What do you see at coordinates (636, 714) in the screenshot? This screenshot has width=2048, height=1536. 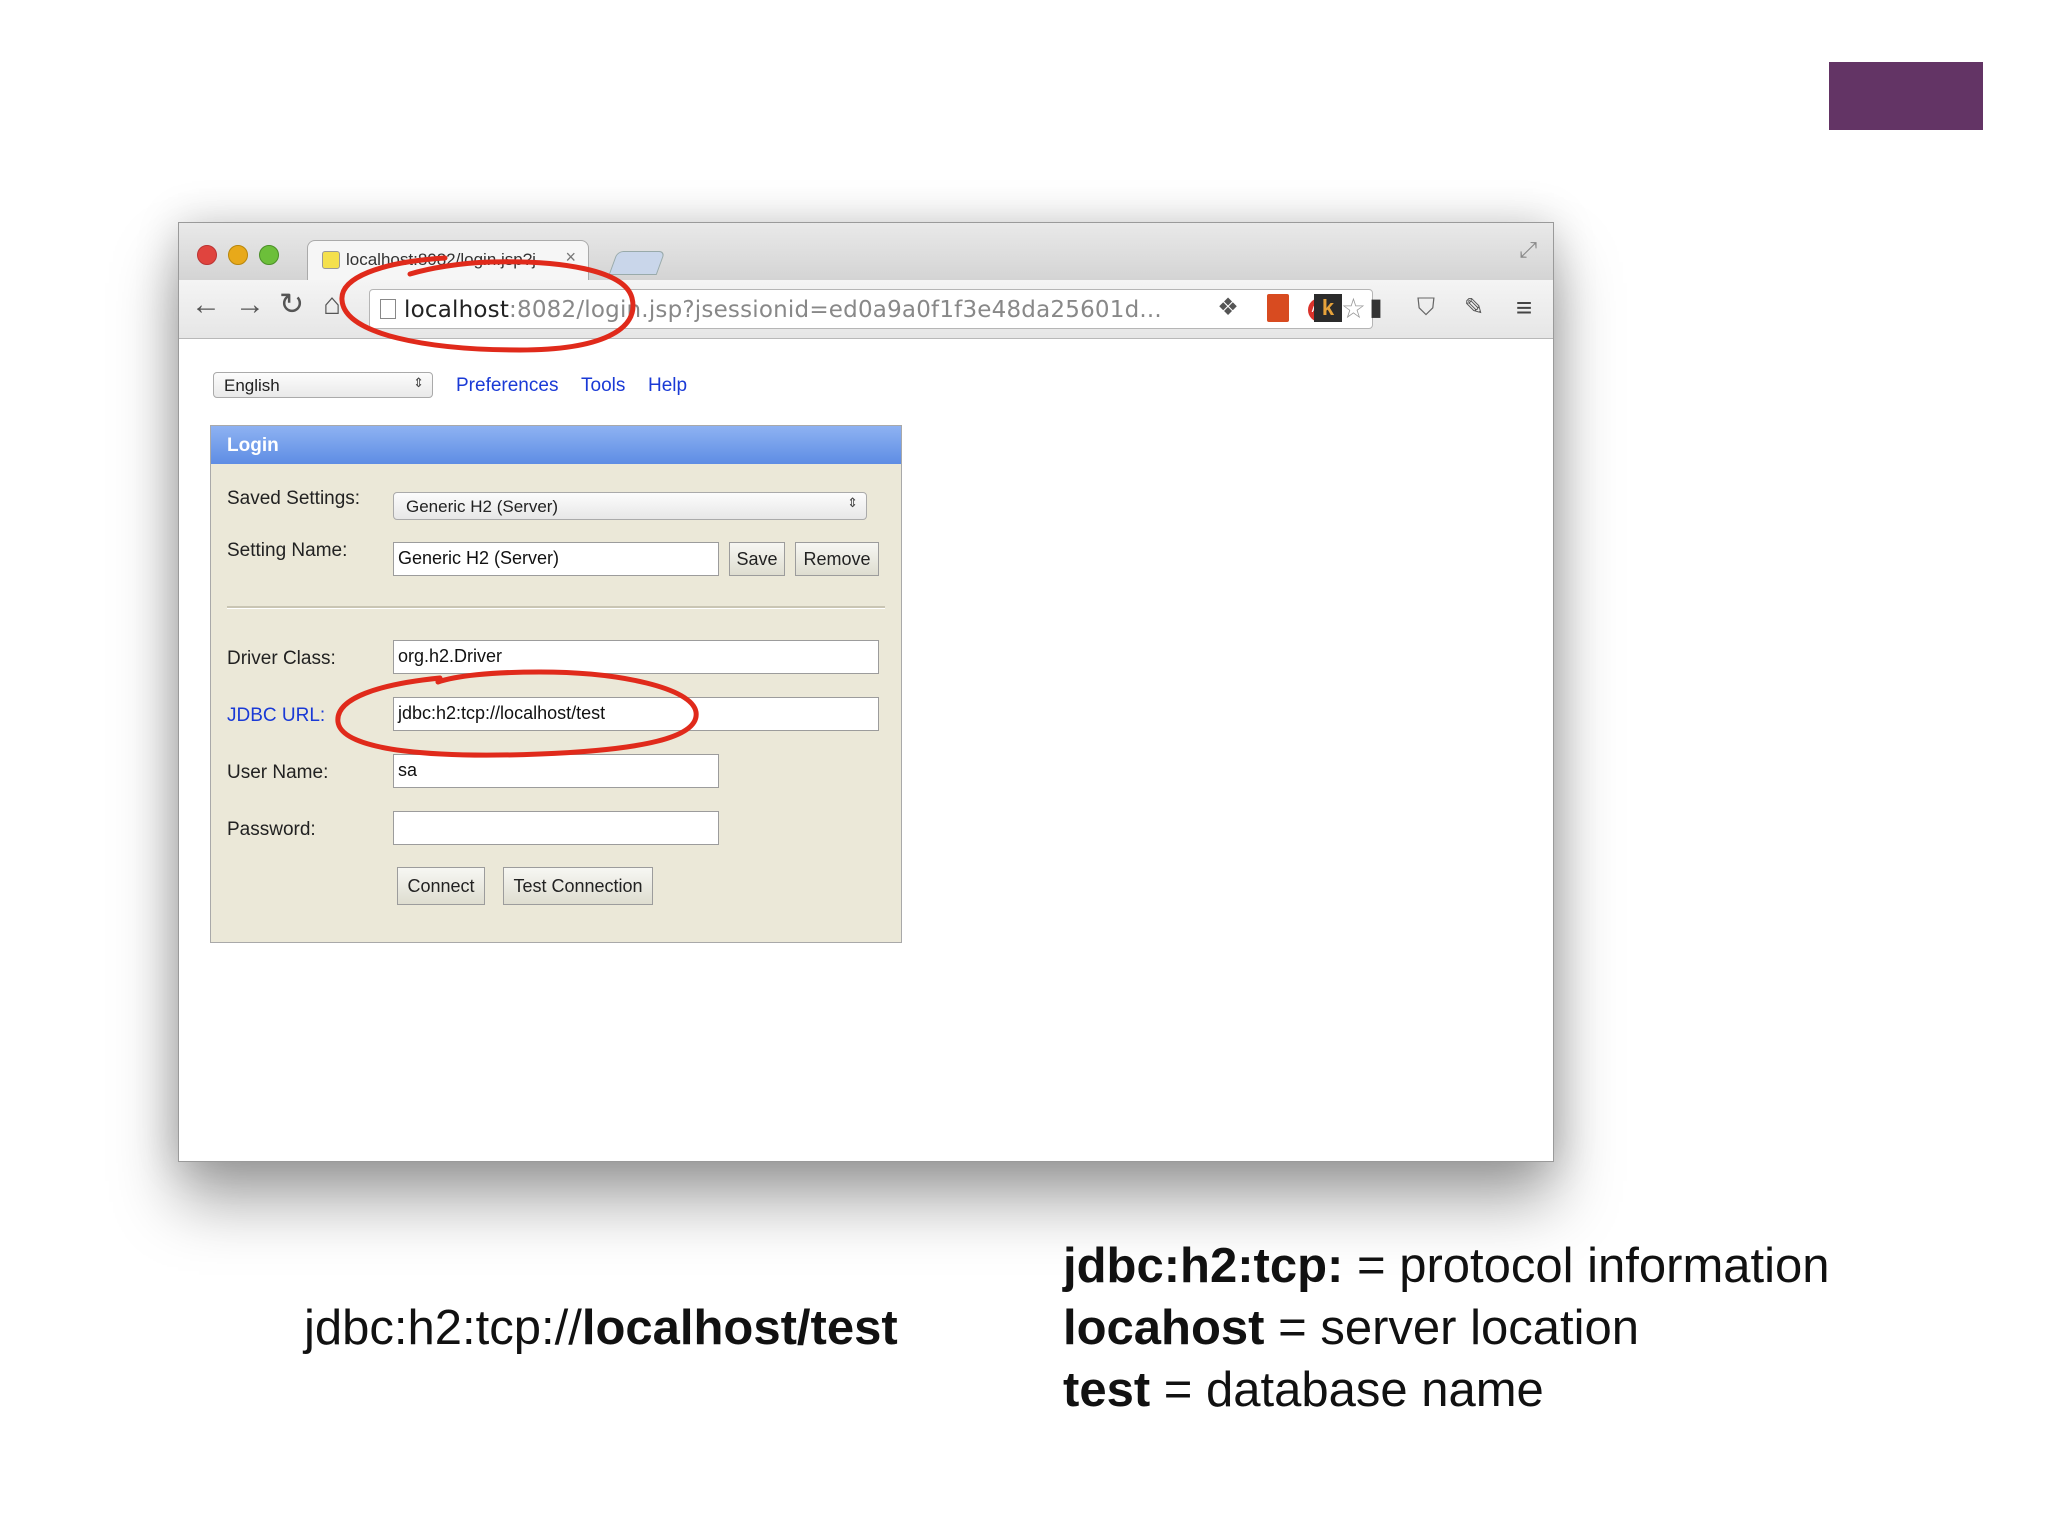 I see `jdbc-url-field: jdbc:h2:tcp://localhost/test` at bounding box center [636, 714].